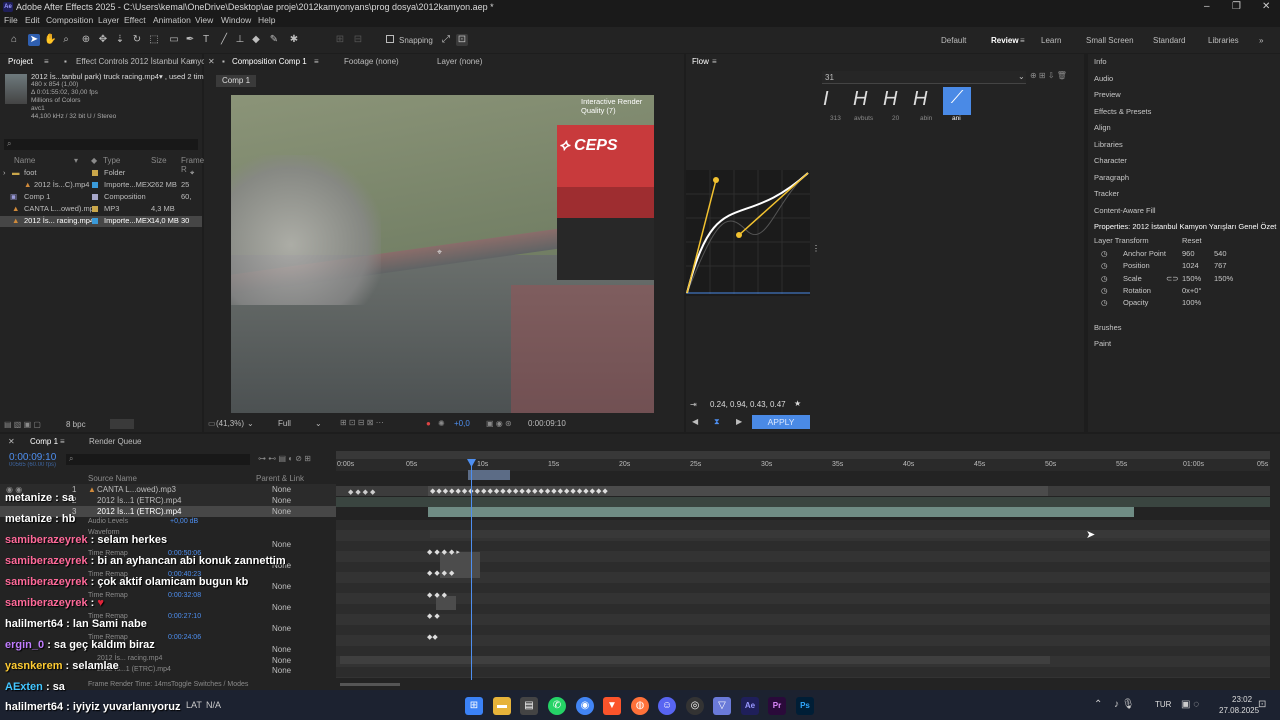 The height and width of the screenshot is (720, 1280). I want to click on anchor-crosshair-icon: ⌖, so click(439, 252).